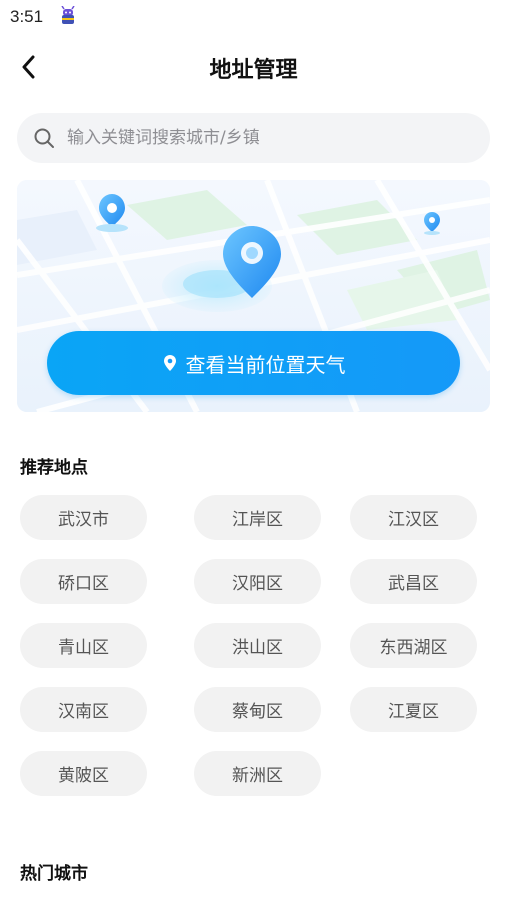 The image size is (507, 901). Describe the element at coordinates (83, 581) in the screenshot. I see `recommended-chip: 硚口区` at that location.